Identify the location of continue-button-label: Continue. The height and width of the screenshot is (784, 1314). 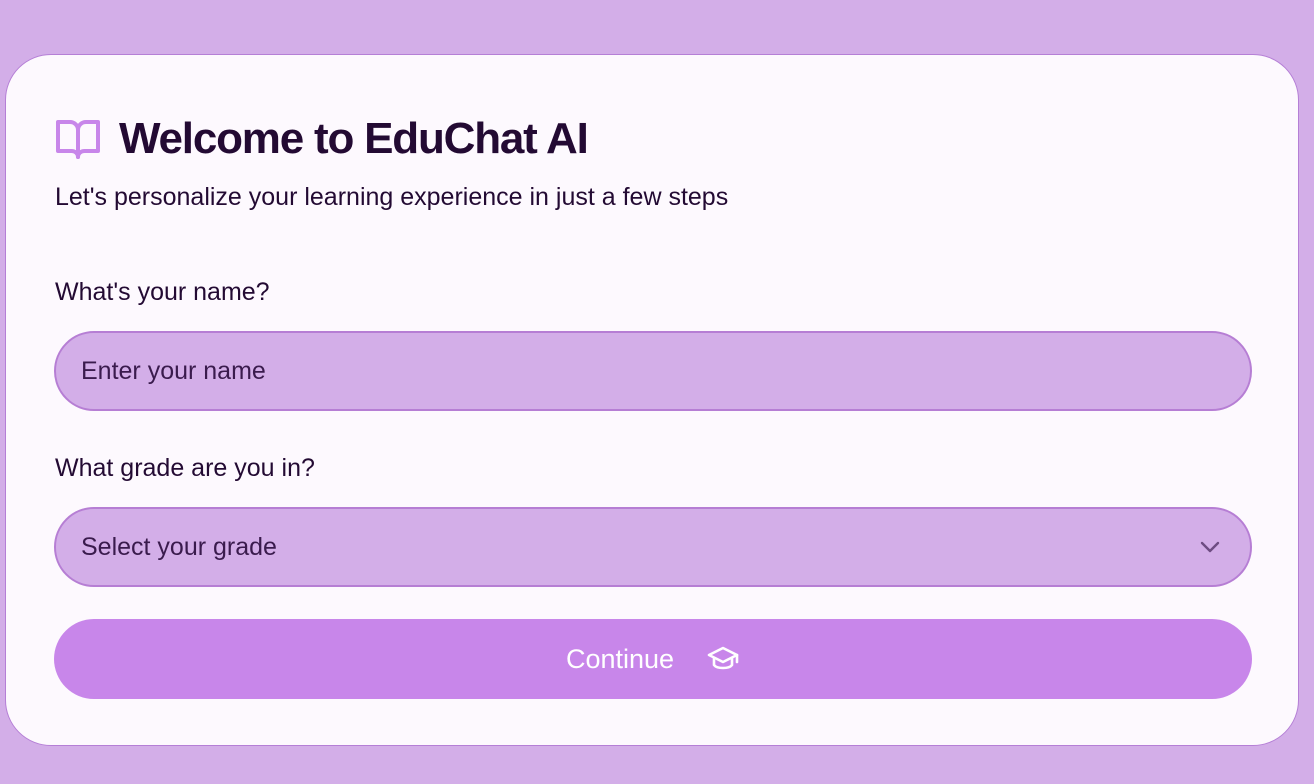
(620, 658).